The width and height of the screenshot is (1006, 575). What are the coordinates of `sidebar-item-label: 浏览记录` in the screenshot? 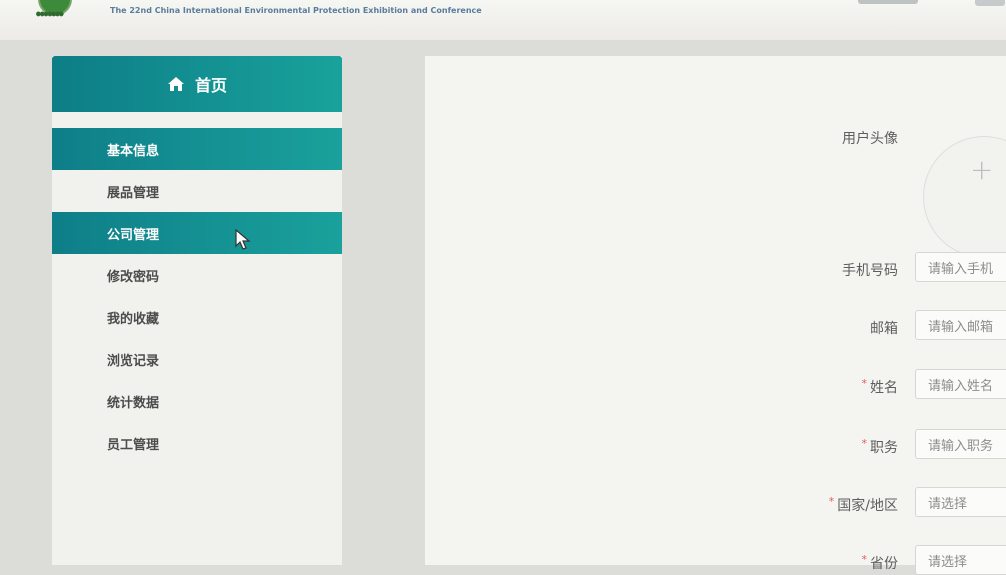 It's located at (133, 361).